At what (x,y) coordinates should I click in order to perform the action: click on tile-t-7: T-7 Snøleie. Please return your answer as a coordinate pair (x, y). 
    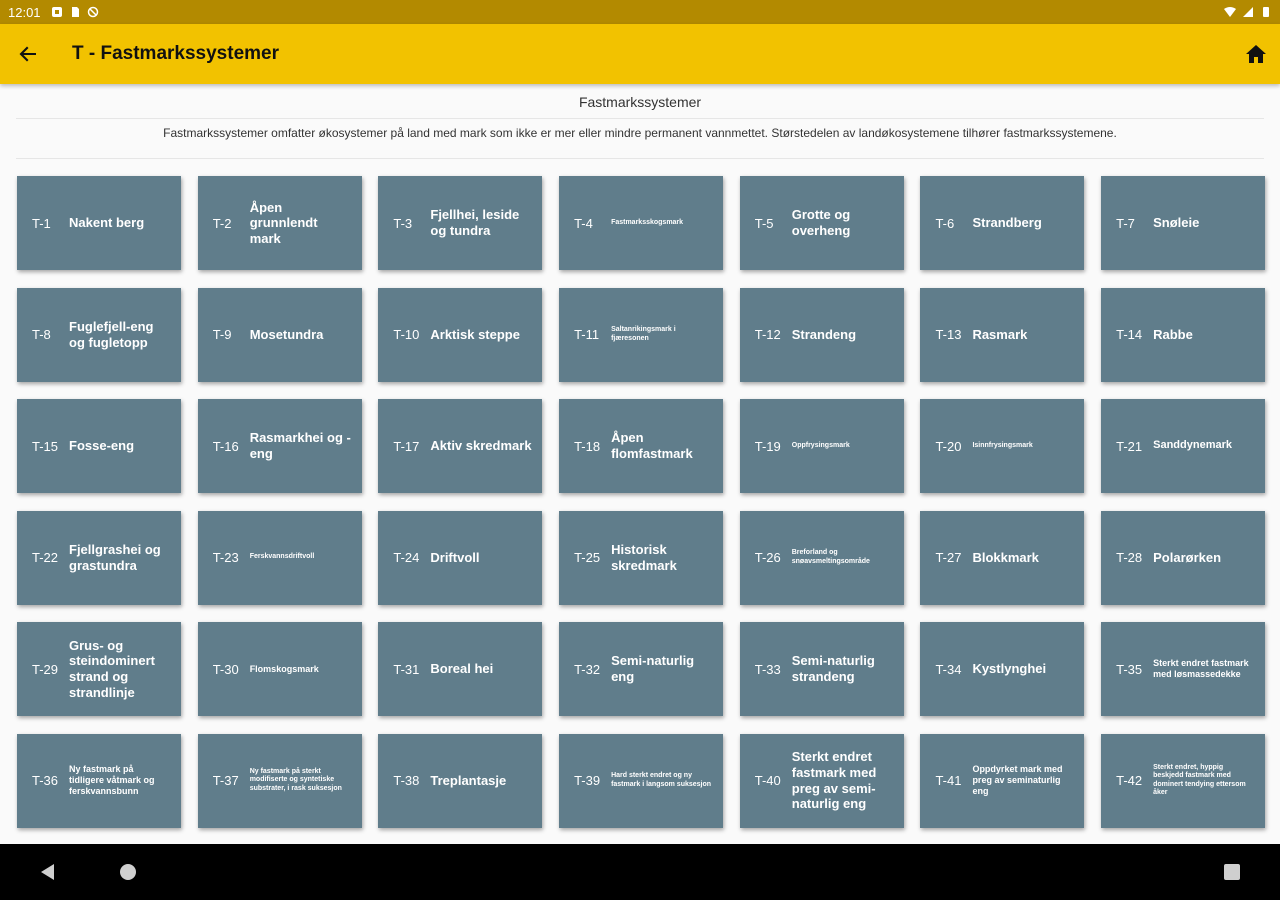
    Looking at the image, I should click on (1183, 223).